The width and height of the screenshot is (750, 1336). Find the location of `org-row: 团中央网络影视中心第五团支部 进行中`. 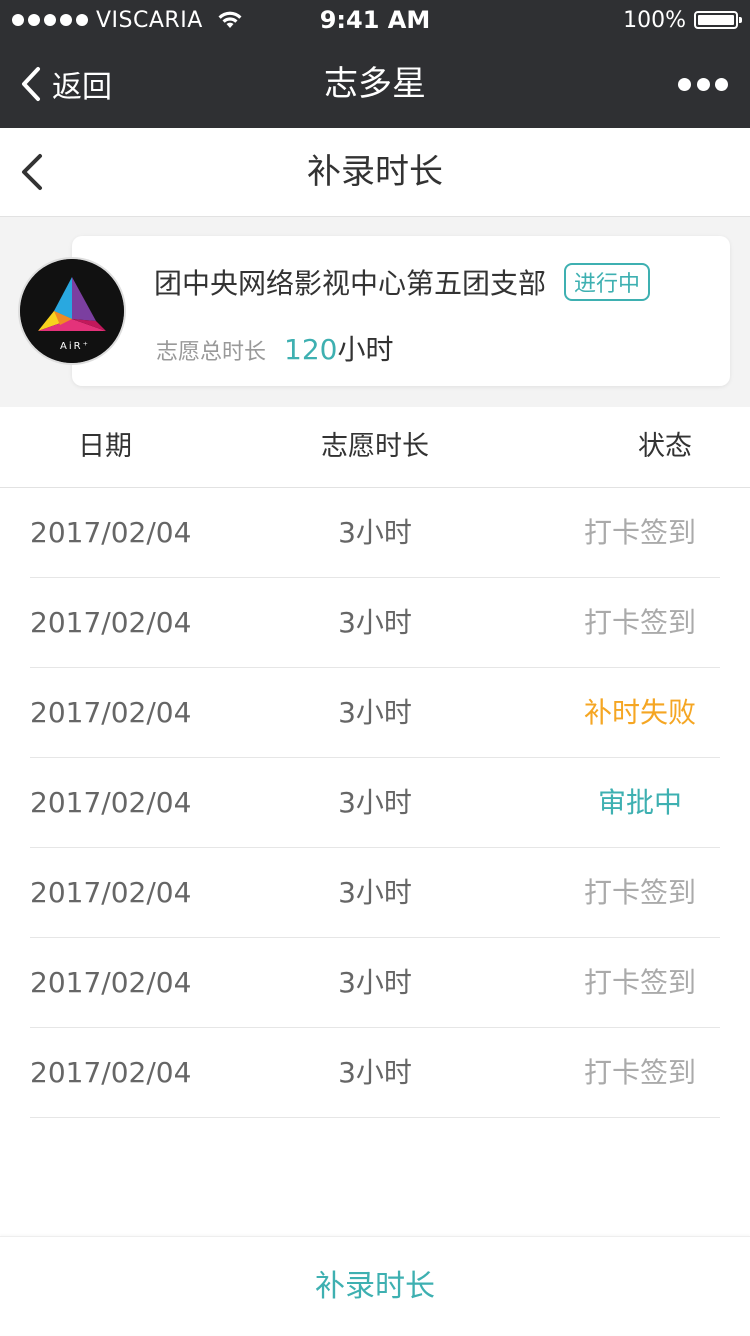

org-row: 团中央网络影视中心第五团支部 进行中 is located at coordinates (402, 282).